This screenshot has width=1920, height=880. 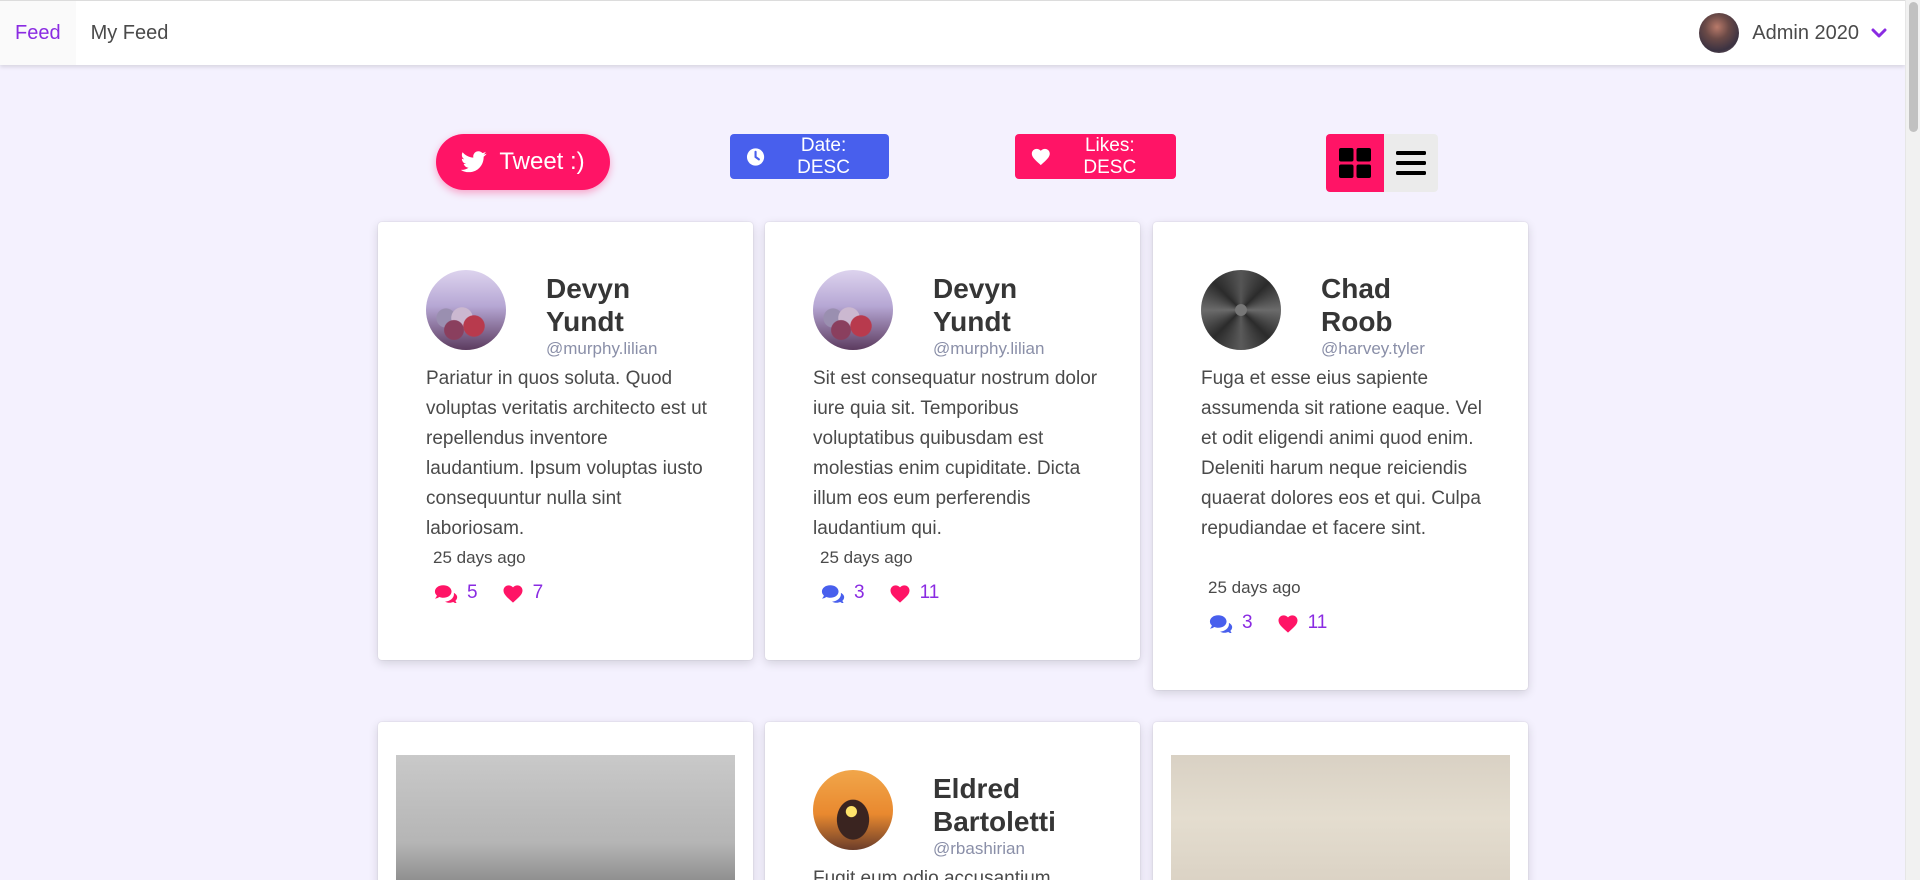 I want to click on chevron-down-icon, so click(x=1879, y=33).